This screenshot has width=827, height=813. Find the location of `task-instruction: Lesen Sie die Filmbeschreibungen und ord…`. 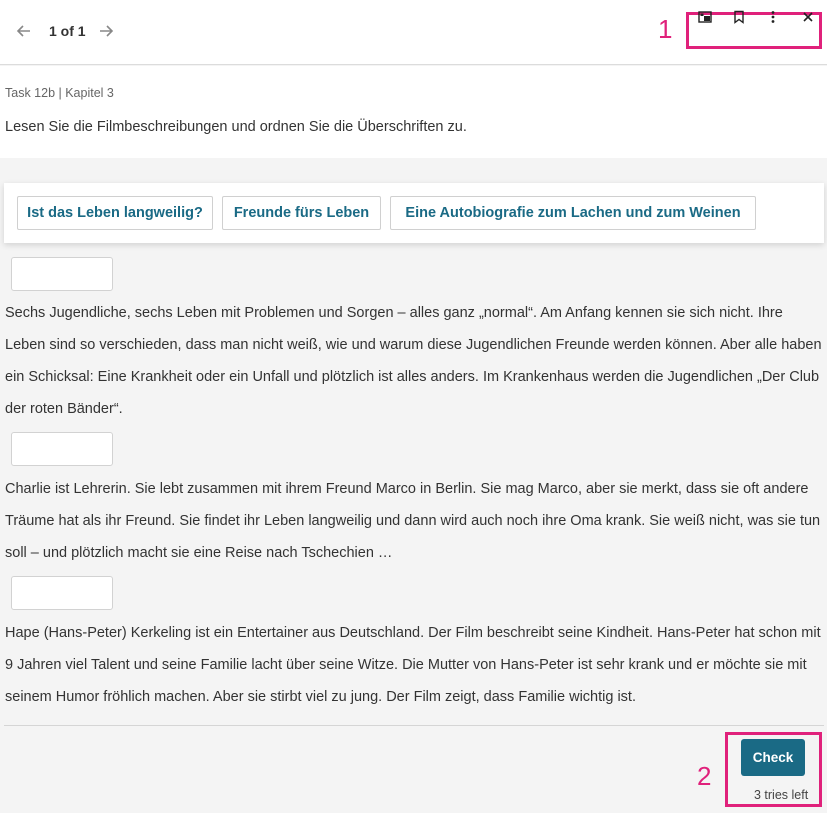

task-instruction: Lesen Sie die Filmbeschreibungen und ord… is located at coordinates (236, 127).